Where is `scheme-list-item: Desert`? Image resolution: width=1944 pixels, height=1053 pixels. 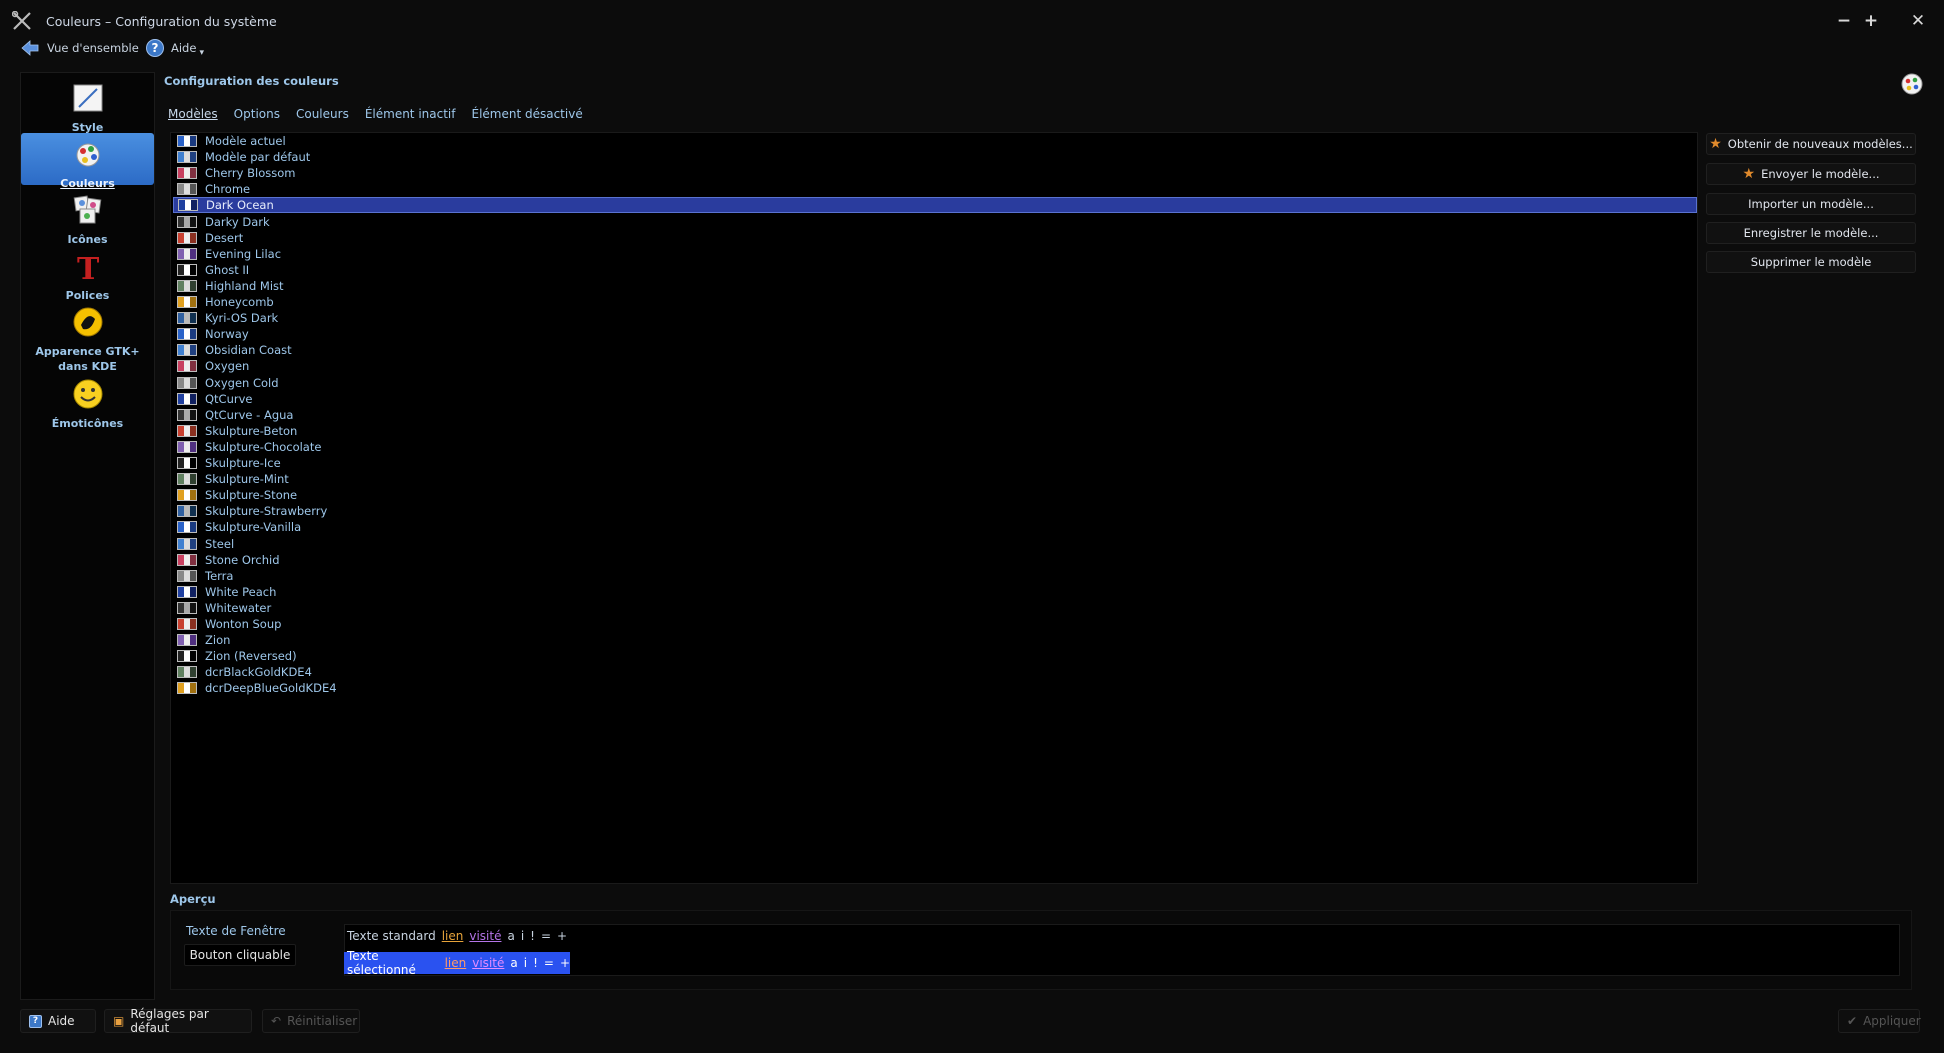 scheme-list-item: Desert is located at coordinates (935, 238).